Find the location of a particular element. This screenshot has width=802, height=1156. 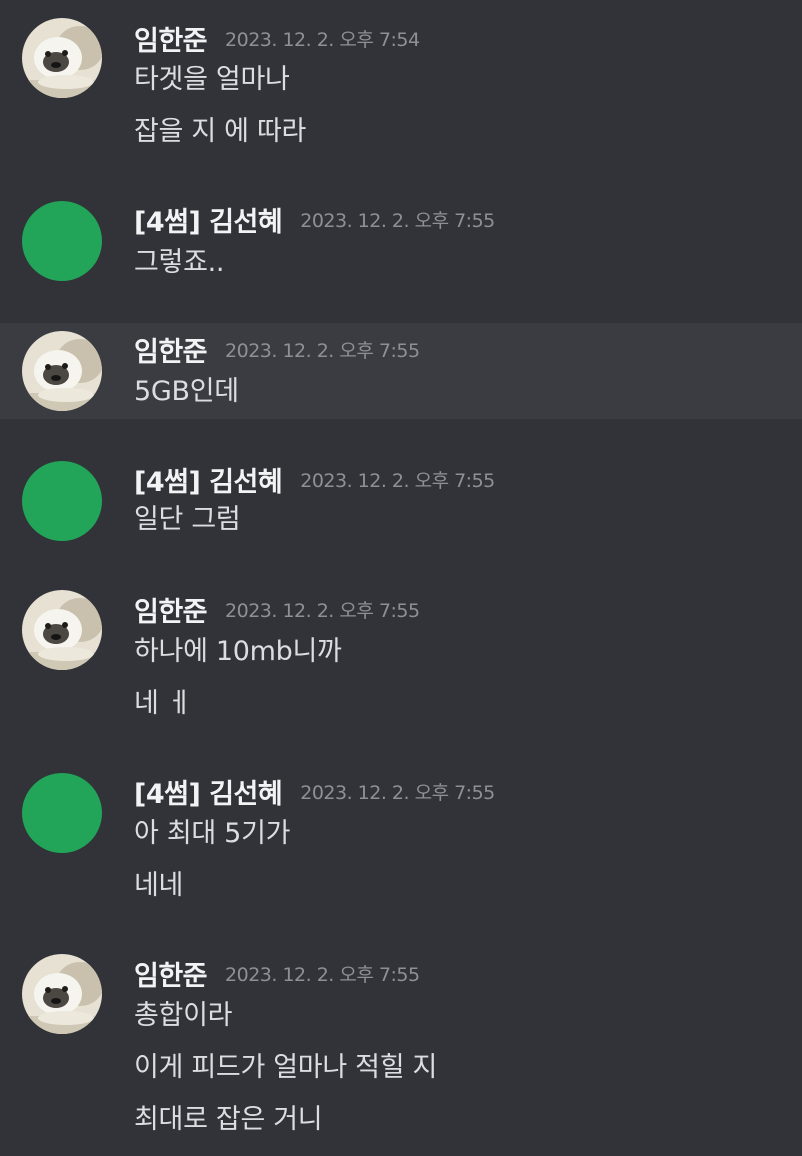

message-text: 하나에 10mb니까 is located at coordinates (238, 651).